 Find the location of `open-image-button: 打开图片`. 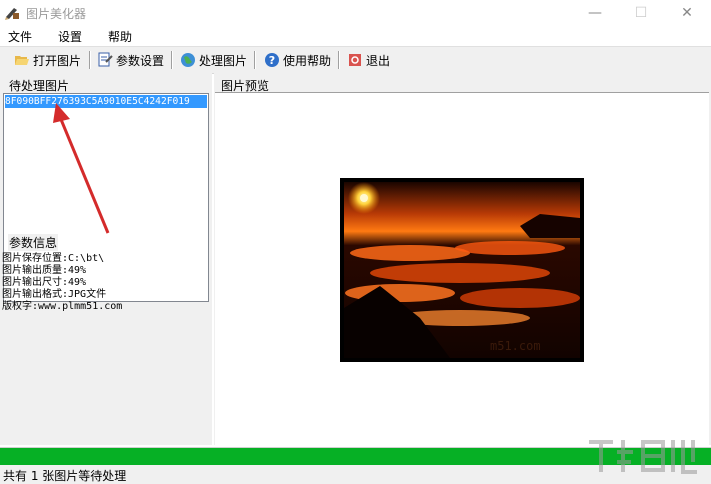

open-image-button: 打开图片 is located at coordinates (47, 60).